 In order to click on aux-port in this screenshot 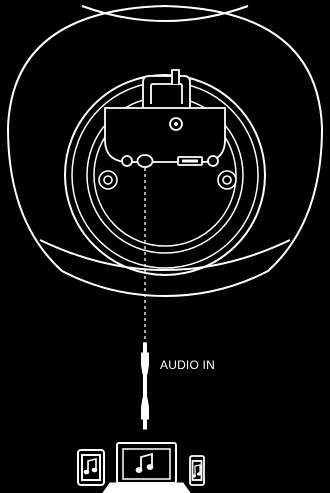, I will do `click(145, 161)`.